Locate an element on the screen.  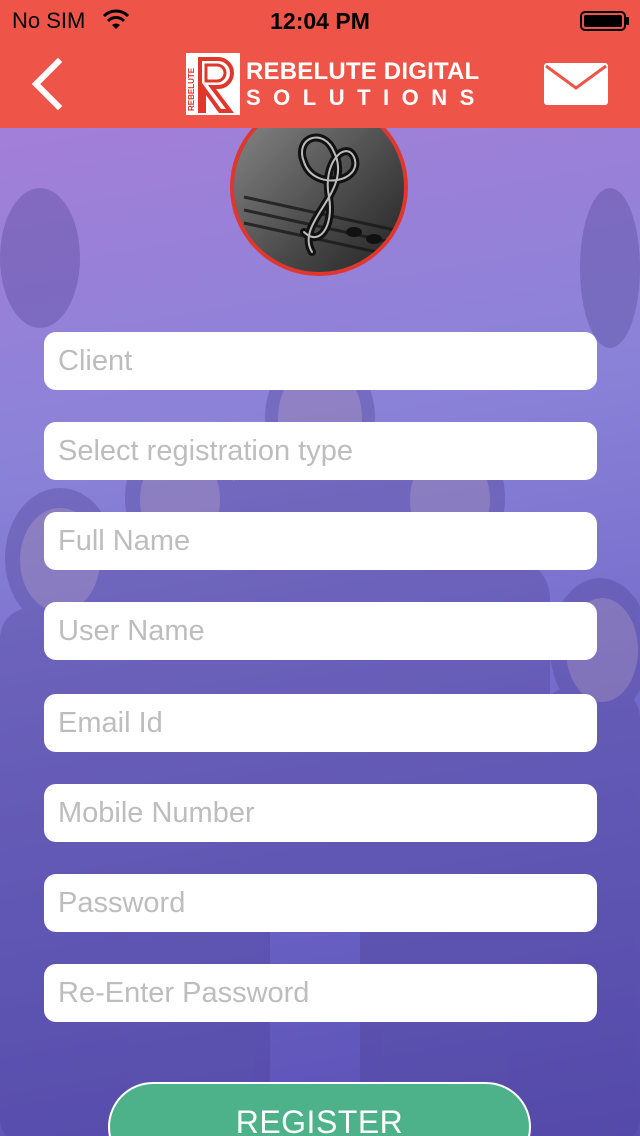
client-field is located at coordinates (320, 361).